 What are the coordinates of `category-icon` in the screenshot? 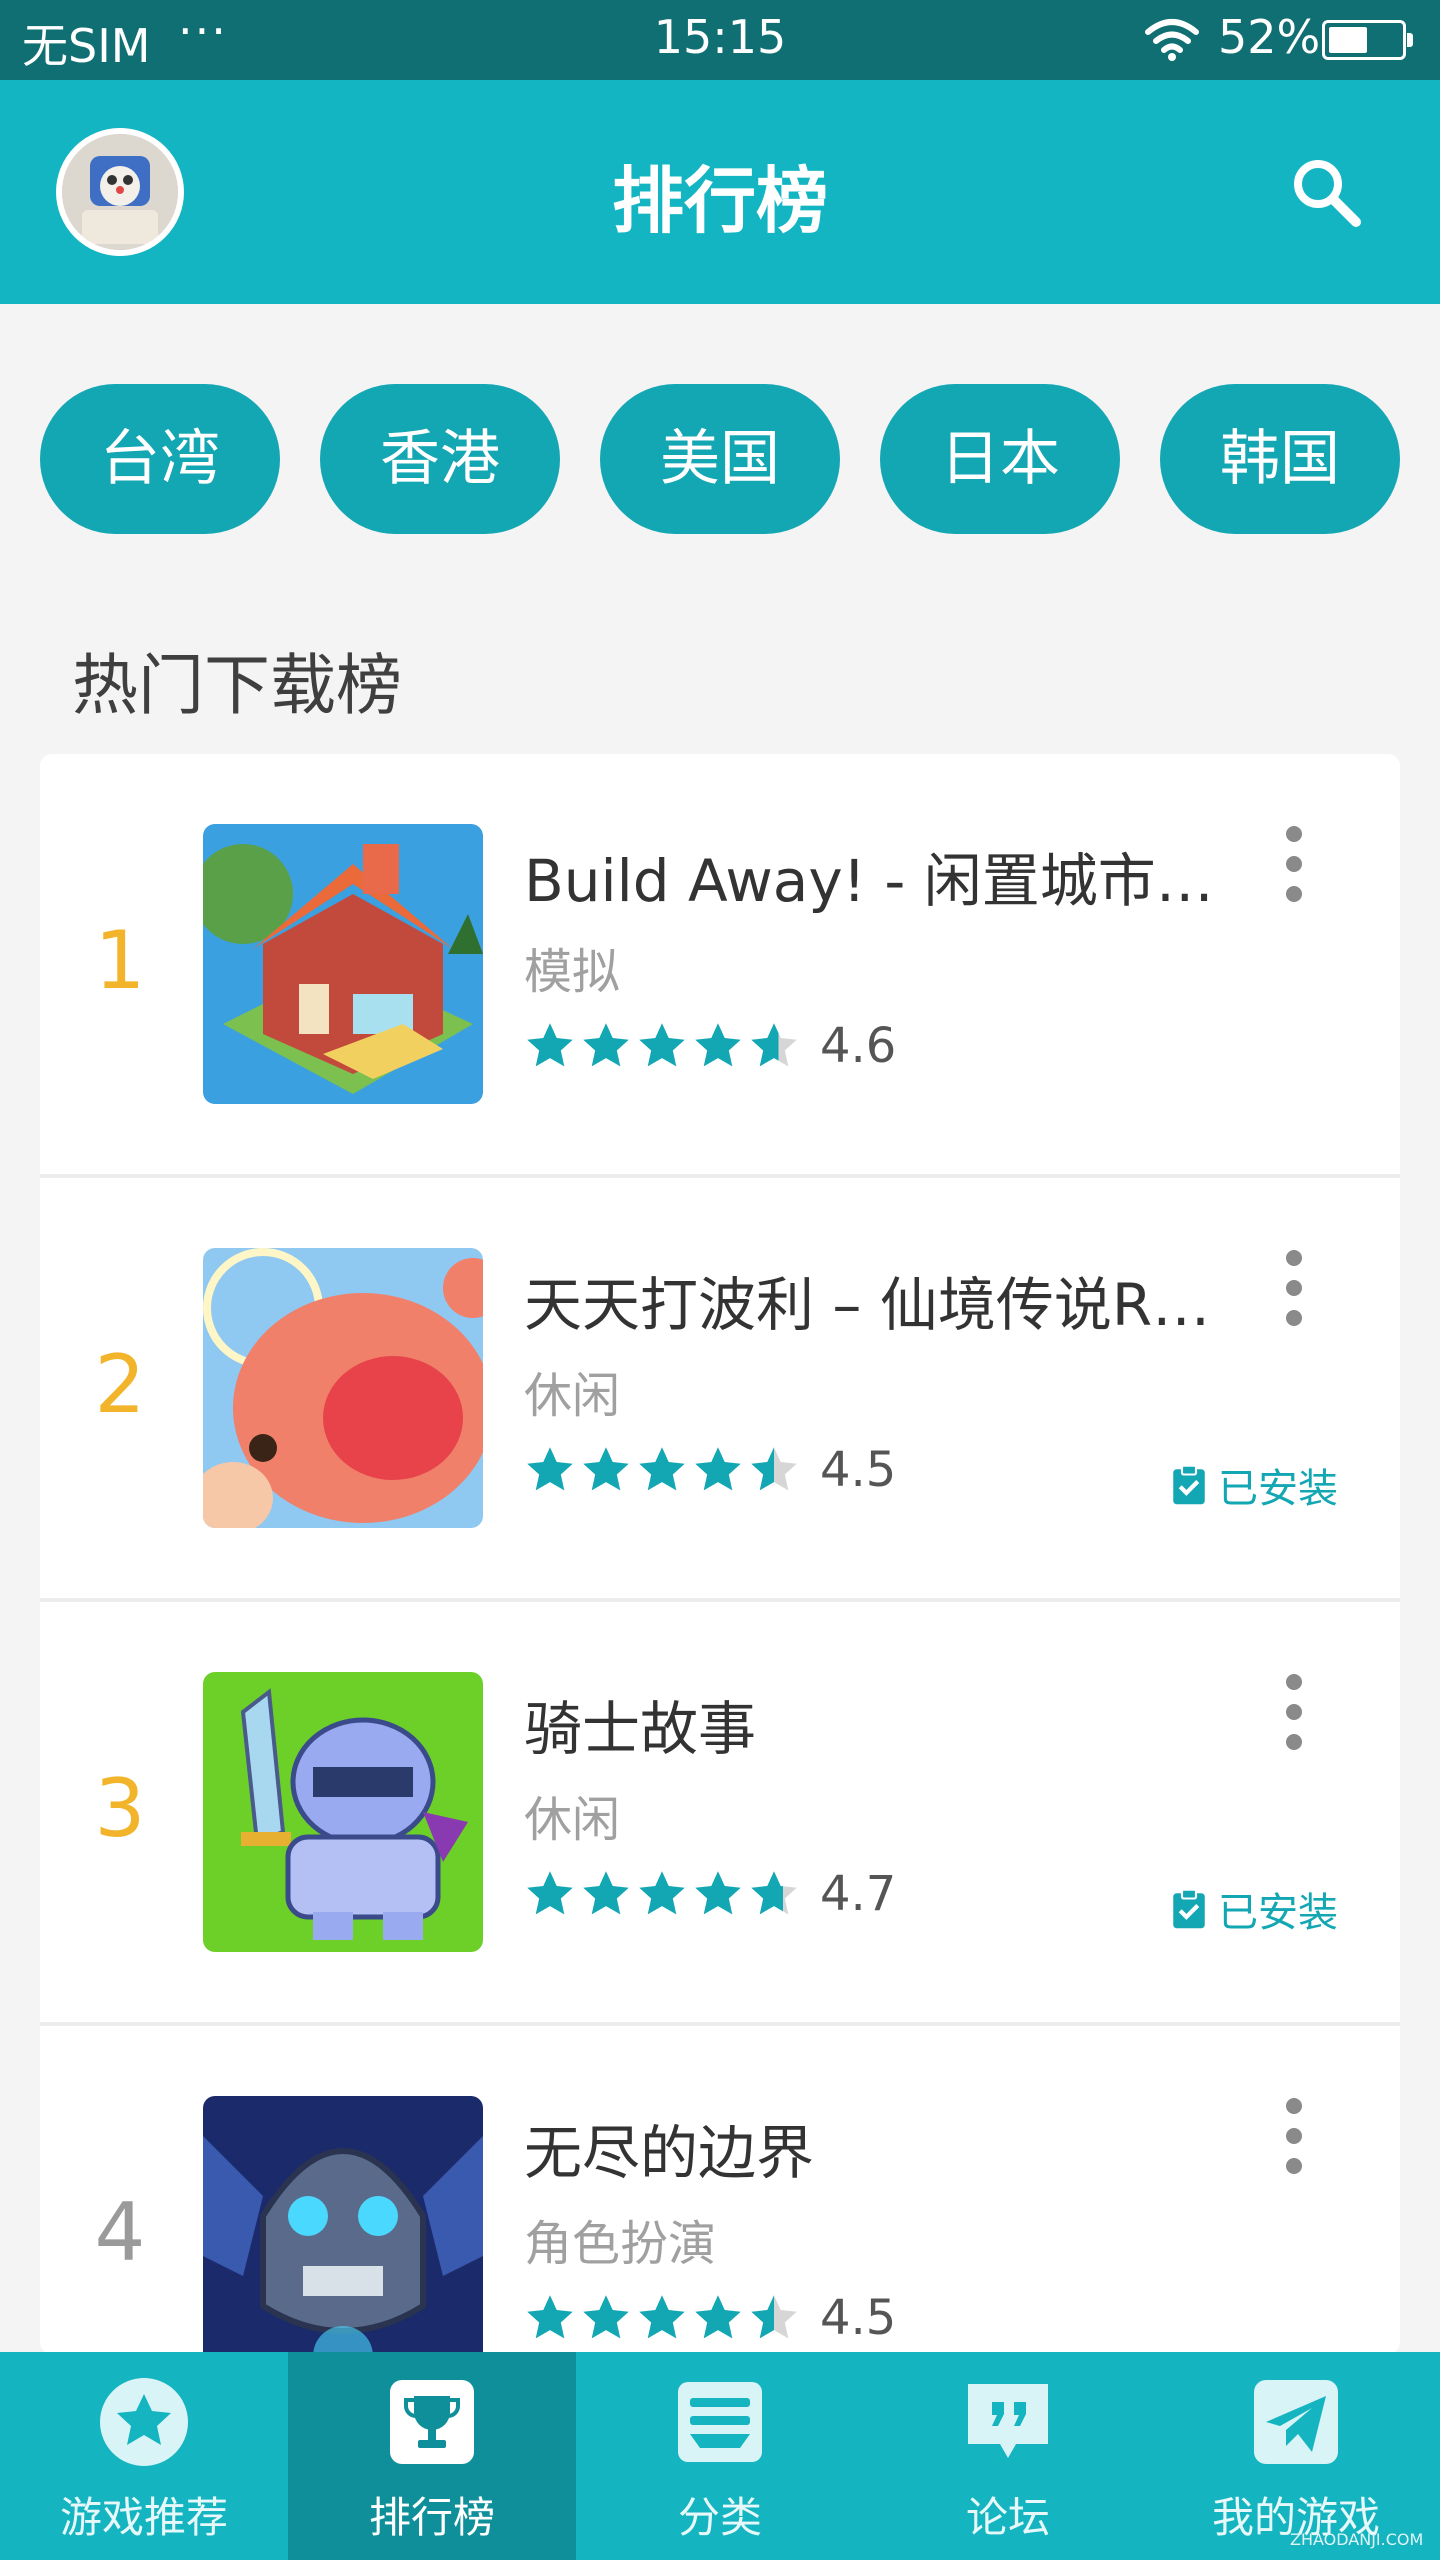 It's located at (720, 2422).